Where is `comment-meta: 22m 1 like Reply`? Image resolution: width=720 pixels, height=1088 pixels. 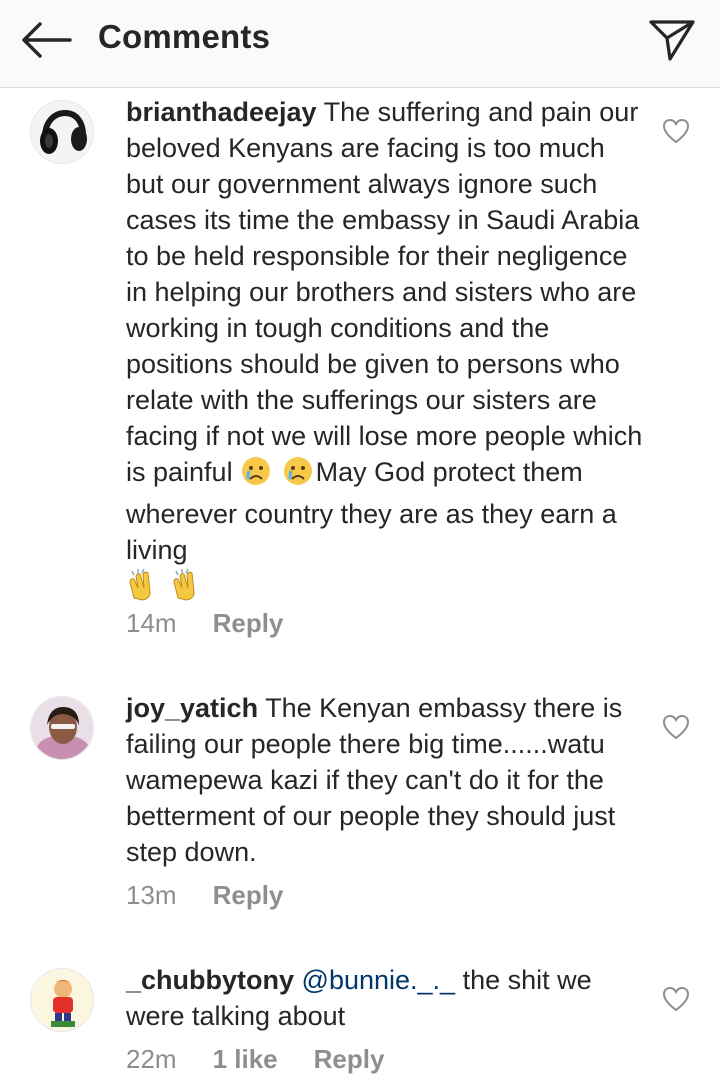 comment-meta: 22m 1 like Reply is located at coordinates (255, 1059).